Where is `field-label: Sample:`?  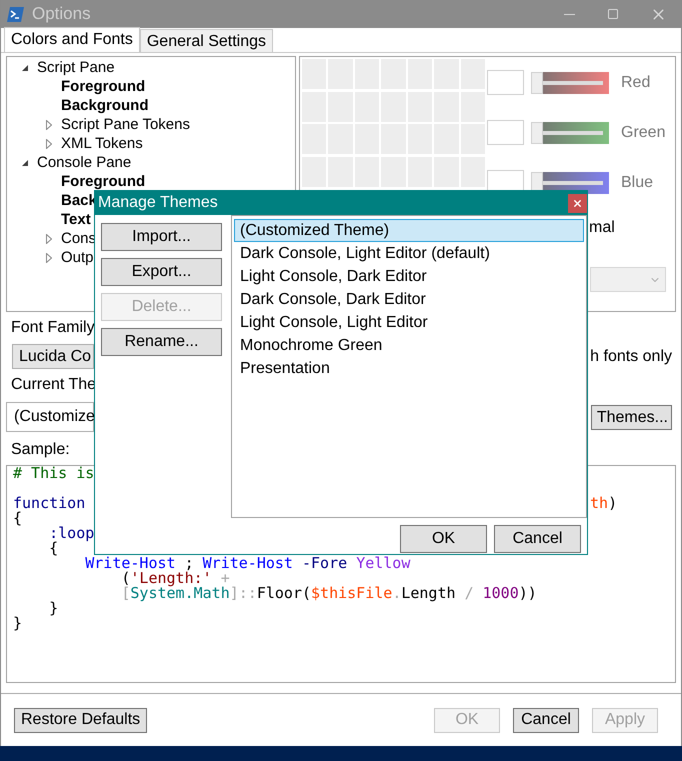
field-label: Sample: is located at coordinates (40, 450).